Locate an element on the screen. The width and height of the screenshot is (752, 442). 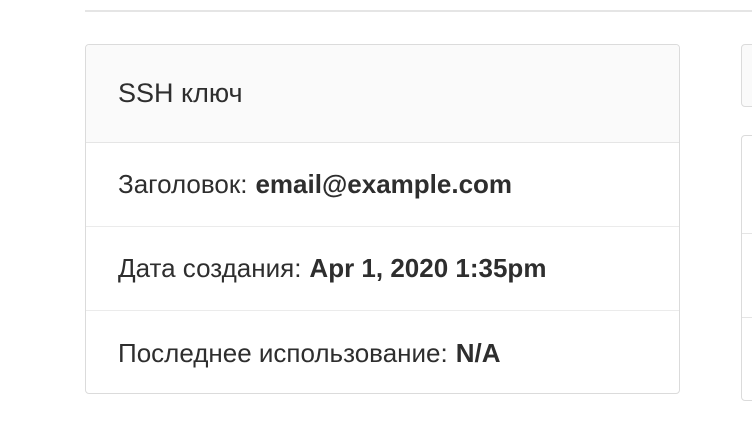
last-used-value: N/A is located at coordinates (478, 352).